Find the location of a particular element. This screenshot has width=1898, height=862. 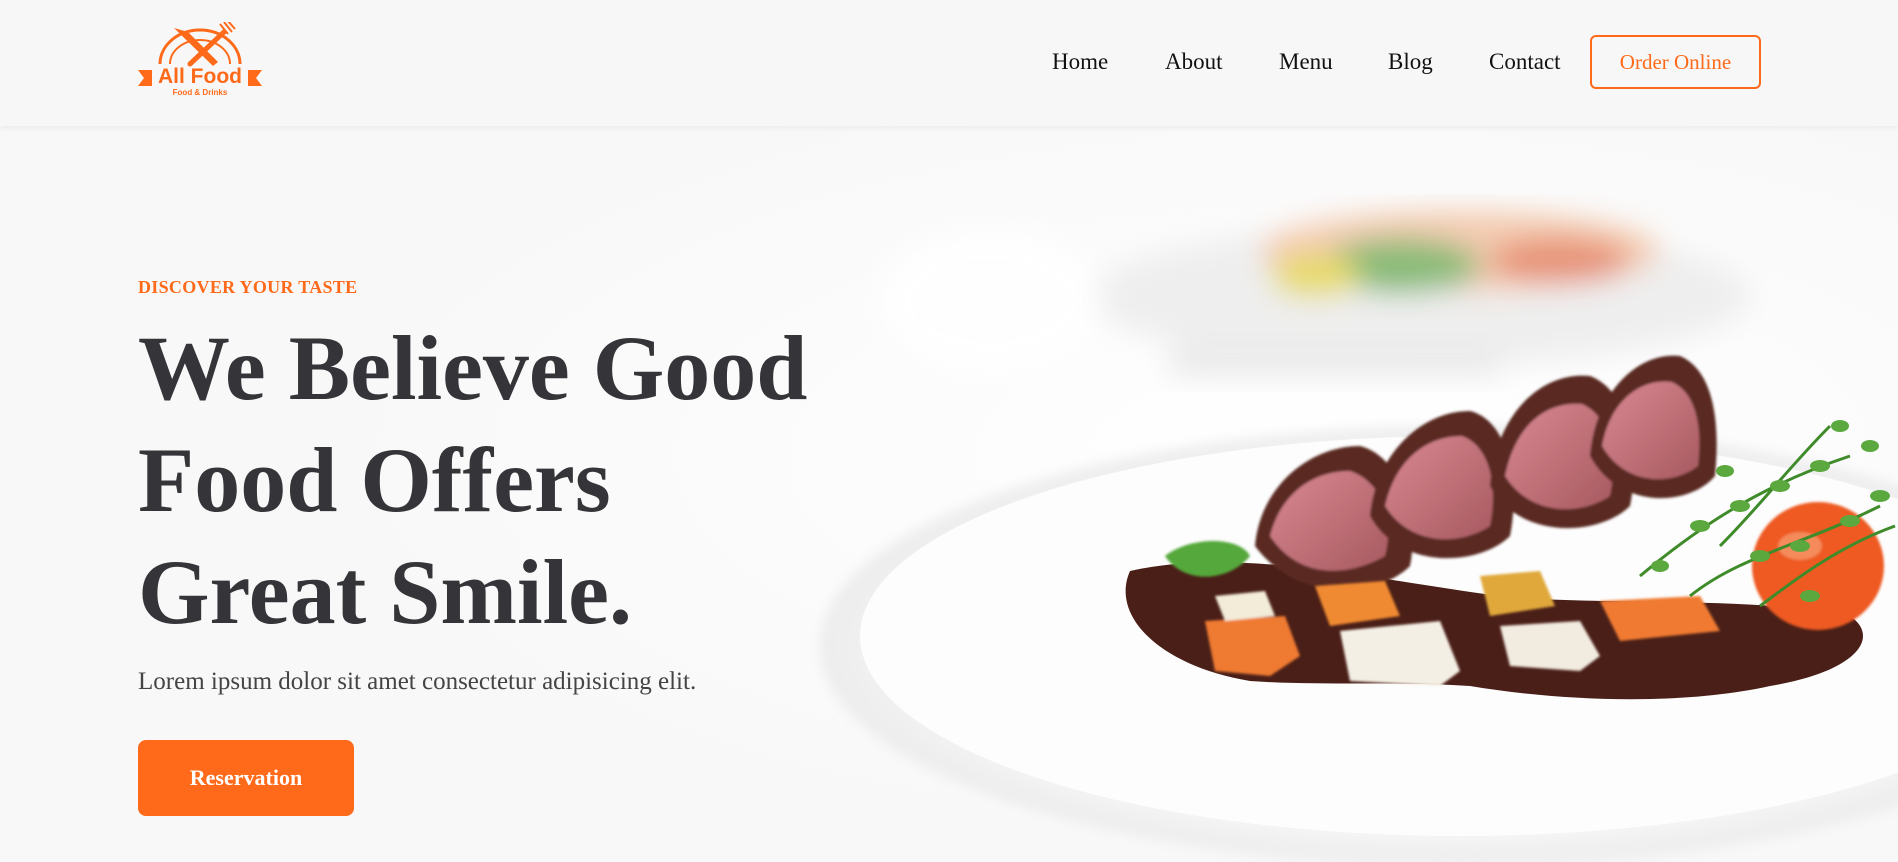

hero-kicker: DISCOVER YOUR TASTE is located at coordinates (248, 287).